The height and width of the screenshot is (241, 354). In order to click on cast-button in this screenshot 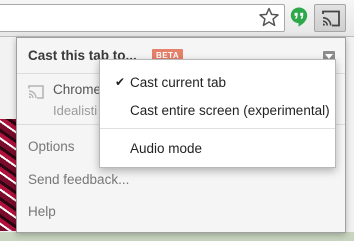, I will do `click(330, 18)`.